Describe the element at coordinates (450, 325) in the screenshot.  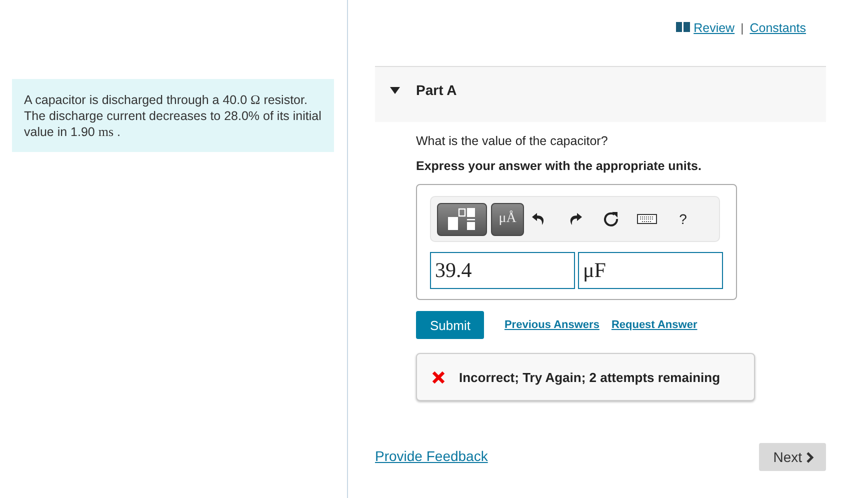
I see `submit-button: Submit` at that location.